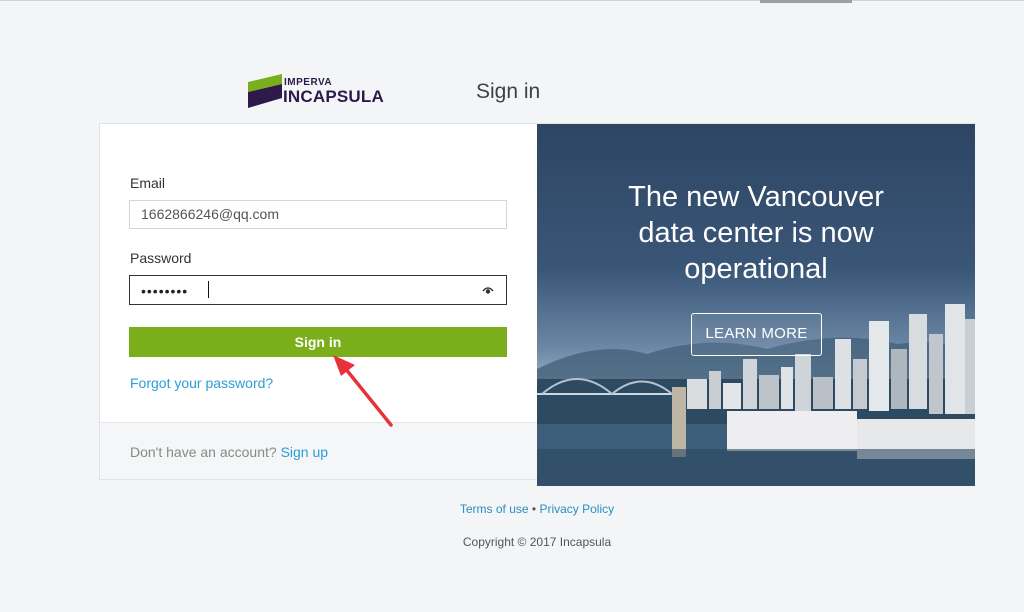 This screenshot has width=1024, height=612. I want to click on arrow-annotation-icon, so click(363, 391).